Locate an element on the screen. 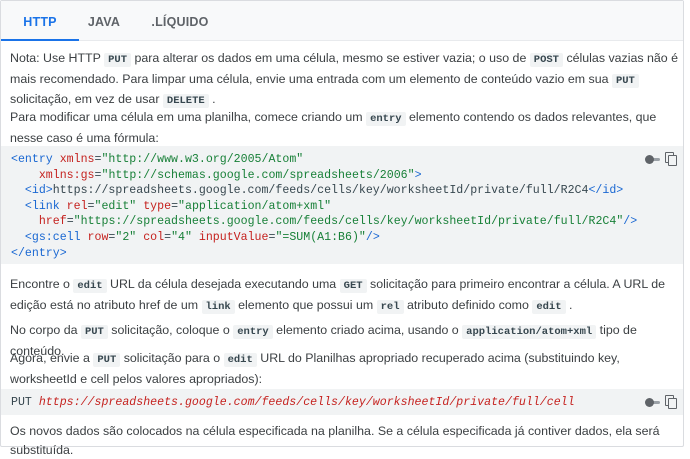 The width and height of the screenshot is (690, 459). text: No corpo da is located at coordinates (45, 330).